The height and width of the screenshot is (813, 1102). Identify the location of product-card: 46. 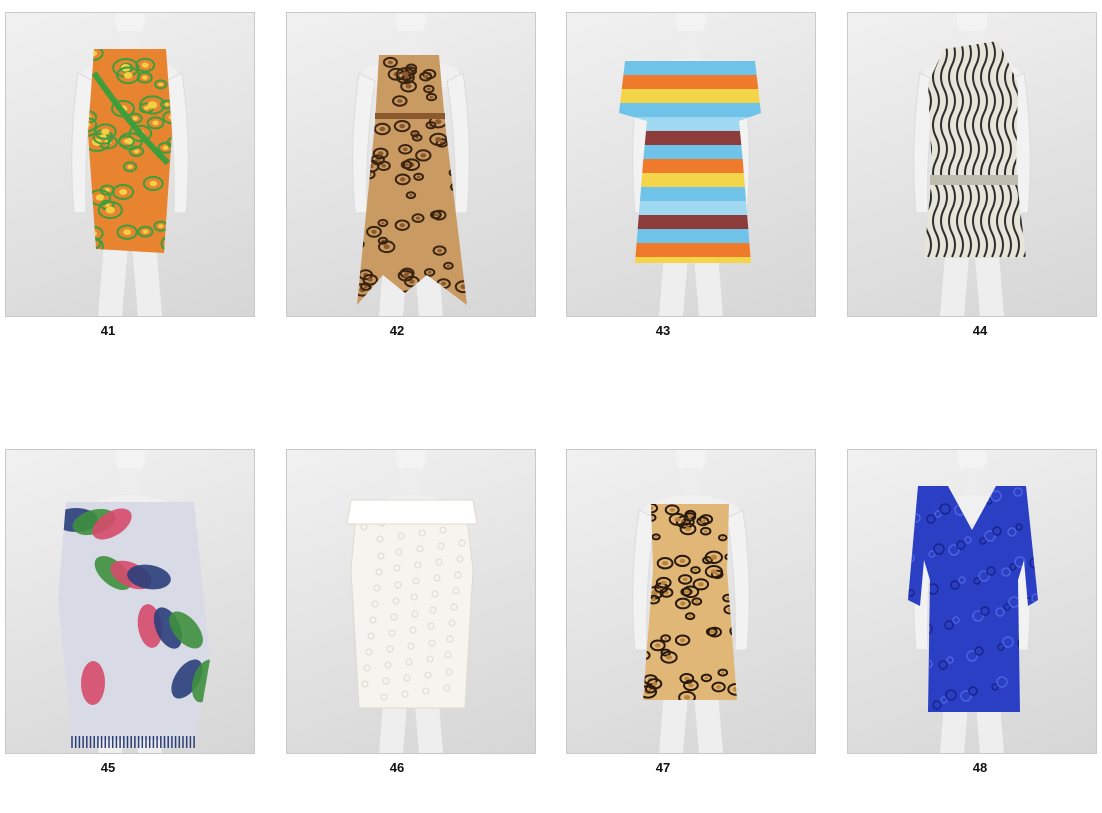
(411, 612).